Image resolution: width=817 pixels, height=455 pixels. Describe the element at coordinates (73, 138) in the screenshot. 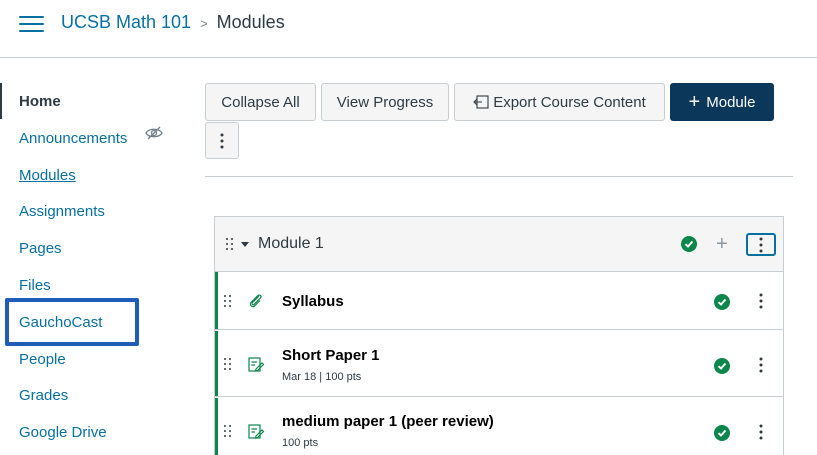

I see `sidebar-item-announcements: Announcements` at that location.